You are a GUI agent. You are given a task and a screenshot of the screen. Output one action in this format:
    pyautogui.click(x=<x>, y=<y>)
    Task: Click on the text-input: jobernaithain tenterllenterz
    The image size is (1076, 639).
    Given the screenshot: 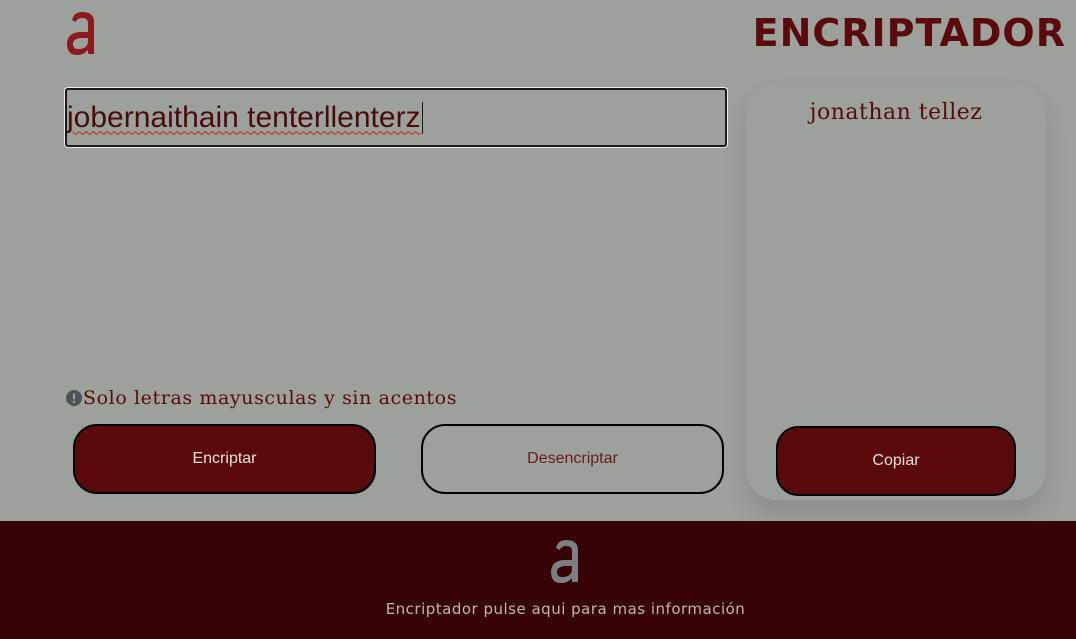 What is the action you would take?
    pyautogui.click(x=396, y=117)
    